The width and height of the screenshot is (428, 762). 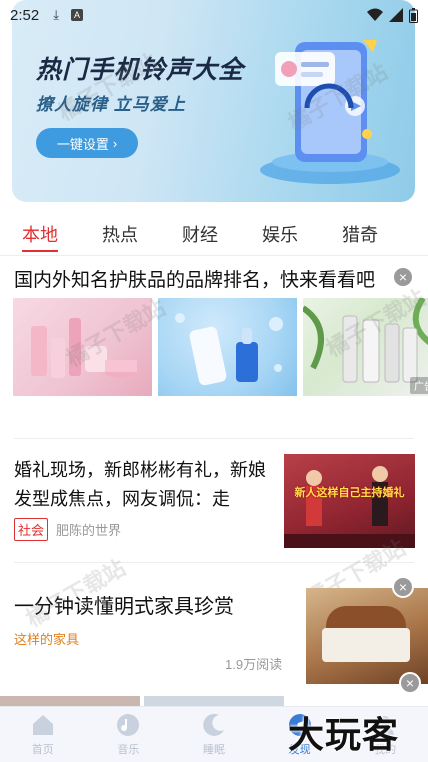 What do you see at coordinates (200, 234) in the screenshot?
I see `tab-finance: 财经` at bounding box center [200, 234].